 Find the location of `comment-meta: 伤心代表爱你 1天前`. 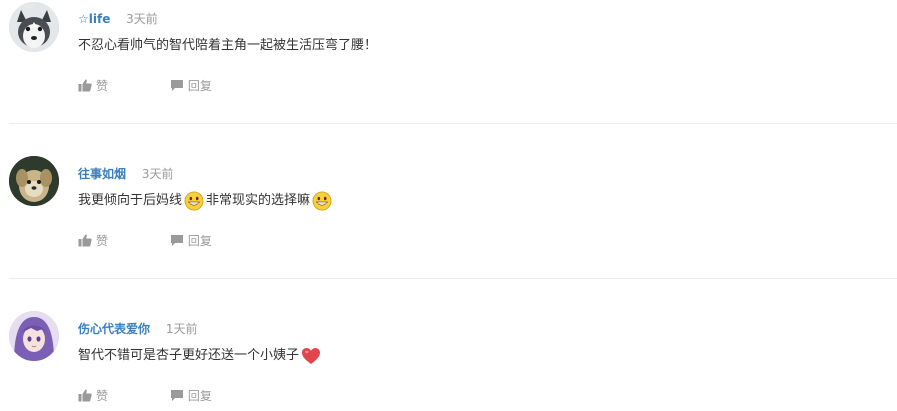

comment-meta: 伤心代表爱你 1天前 is located at coordinates (137, 328).